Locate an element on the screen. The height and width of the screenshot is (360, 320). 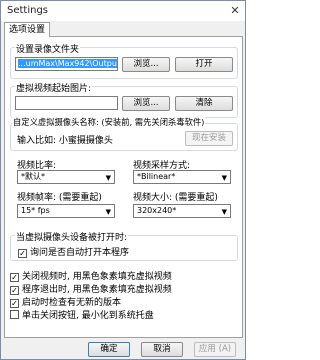
option-label: 关闭视频时, 用黑色象素填充虚拟视频 is located at coordinates (97, 277).